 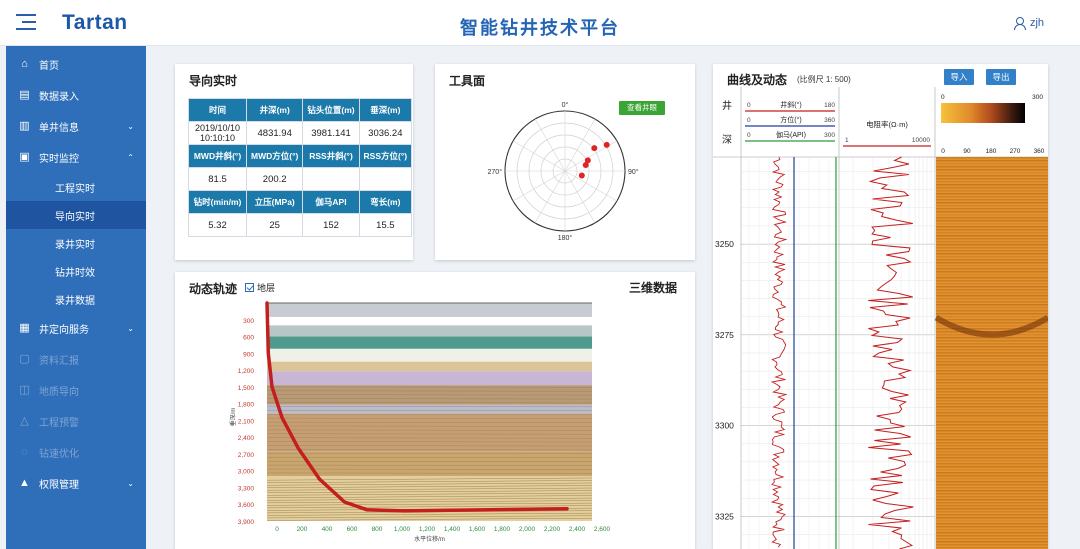 What do you see at coordinates (274, 110) in the screenshot?
I see `table-header: 井深(m)` at bounding box center [274, 110].